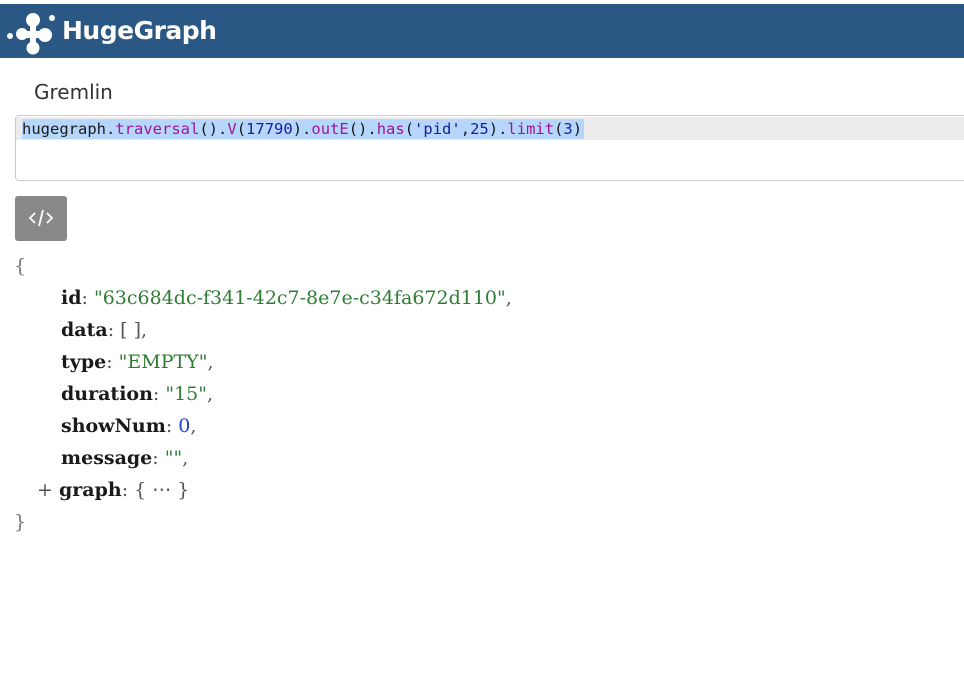 The width and height of the screenshot is (964, 690). What do you see at coordinates (269, 129) in the screenshot?
I see `query-token: 17790` at bounding box center [269, 129].